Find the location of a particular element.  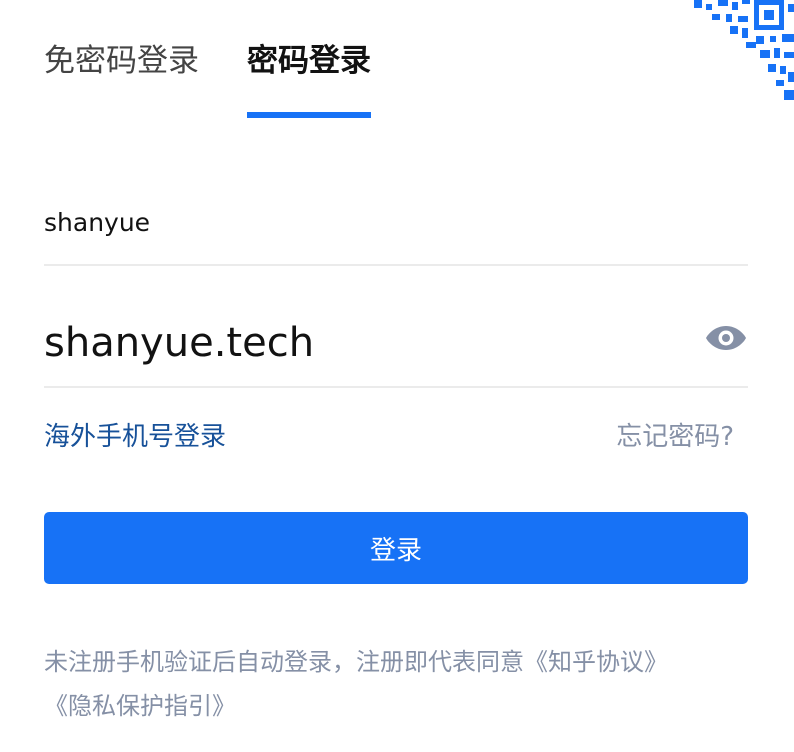

forgot-password-link: 忘记密码? is located at coordinates (675, 437).